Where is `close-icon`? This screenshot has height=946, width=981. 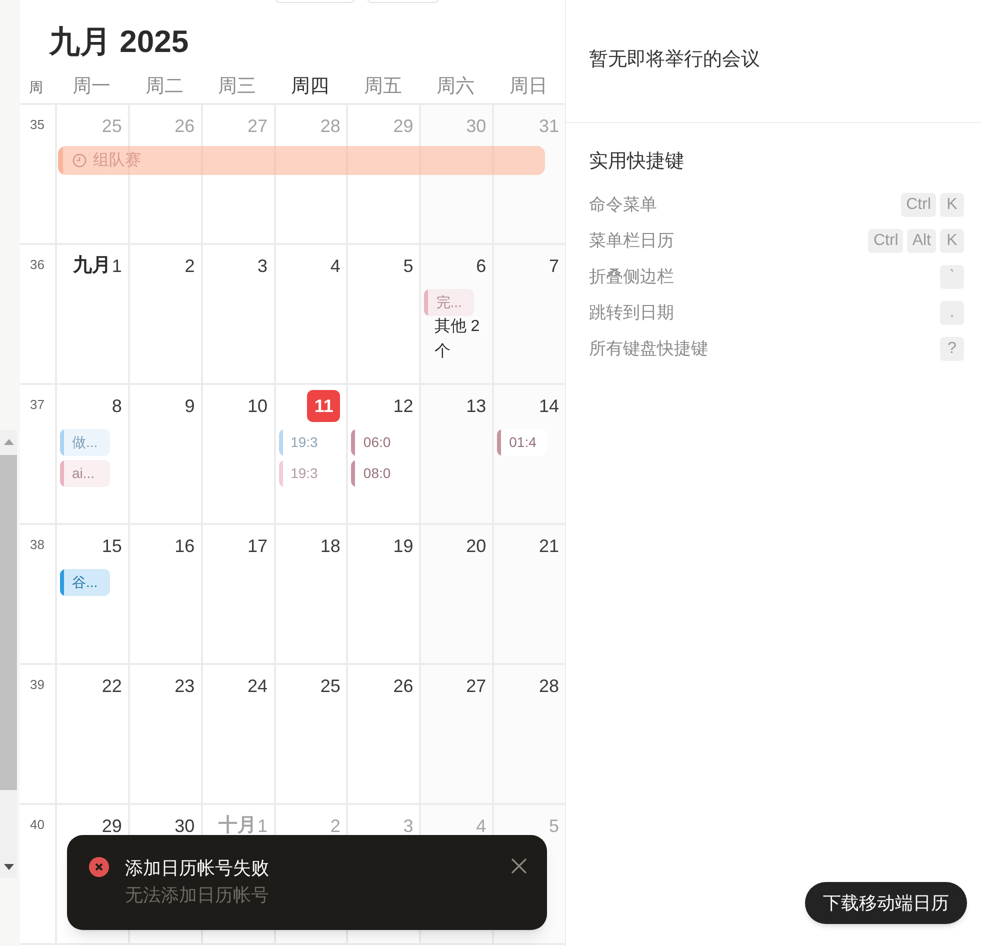
close-icon is located at coordinates (519, 866).